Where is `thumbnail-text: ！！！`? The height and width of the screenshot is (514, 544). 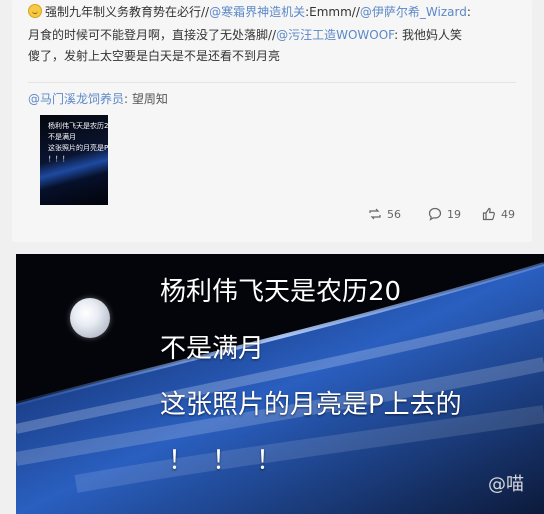 thumbnail-text: ！！！ is located at coordinates (58, 159).